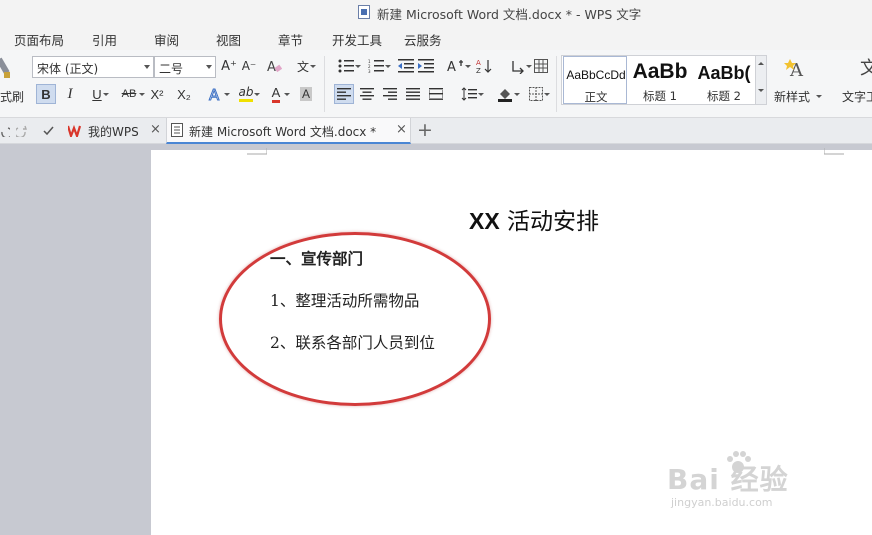  Describe the element at coordinates (46, 94) in the screenshot. I see `bold-button: B` at that location.